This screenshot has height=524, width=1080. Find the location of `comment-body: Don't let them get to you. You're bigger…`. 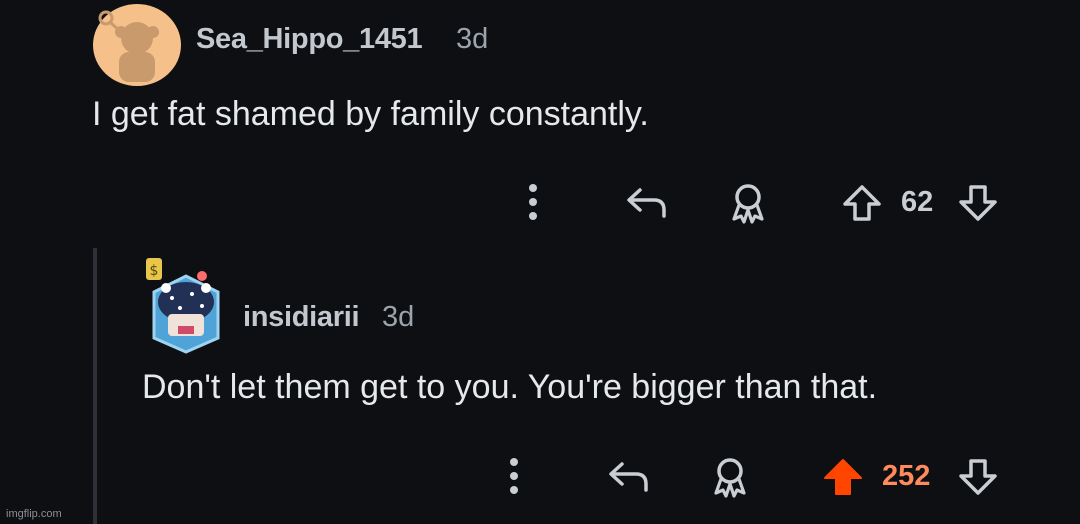

comment-body: Don't let them get to you. You're bigger… is located at coordinates (510, 387).